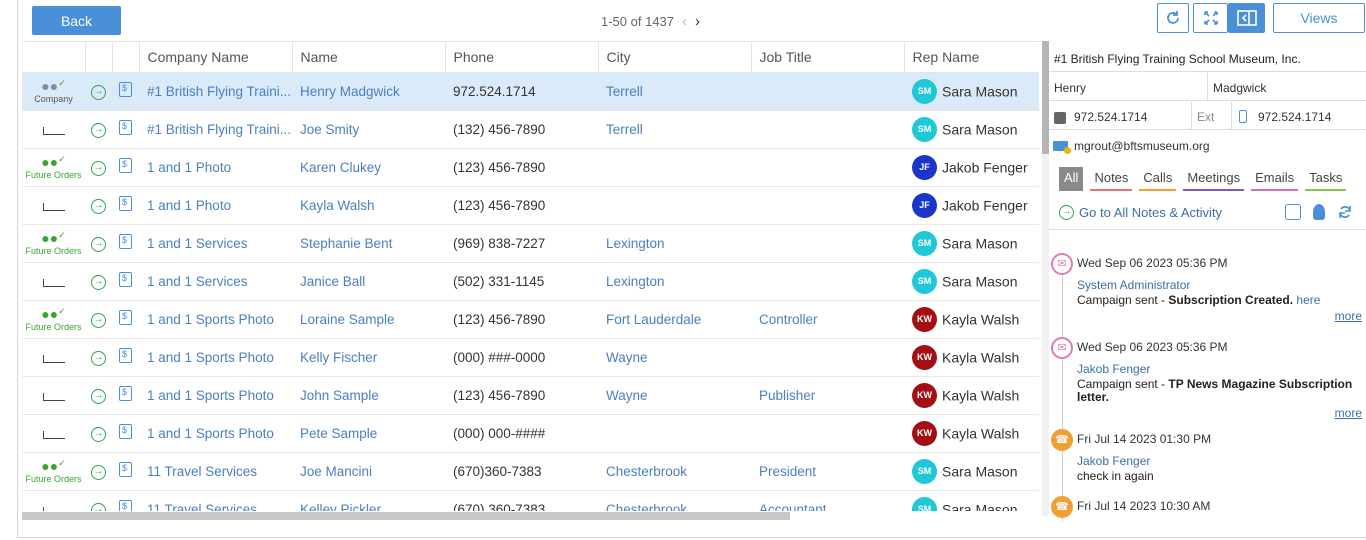  Describe the element at coordinates (674, 433) in the screenshot. I see `city-cell` at that location.